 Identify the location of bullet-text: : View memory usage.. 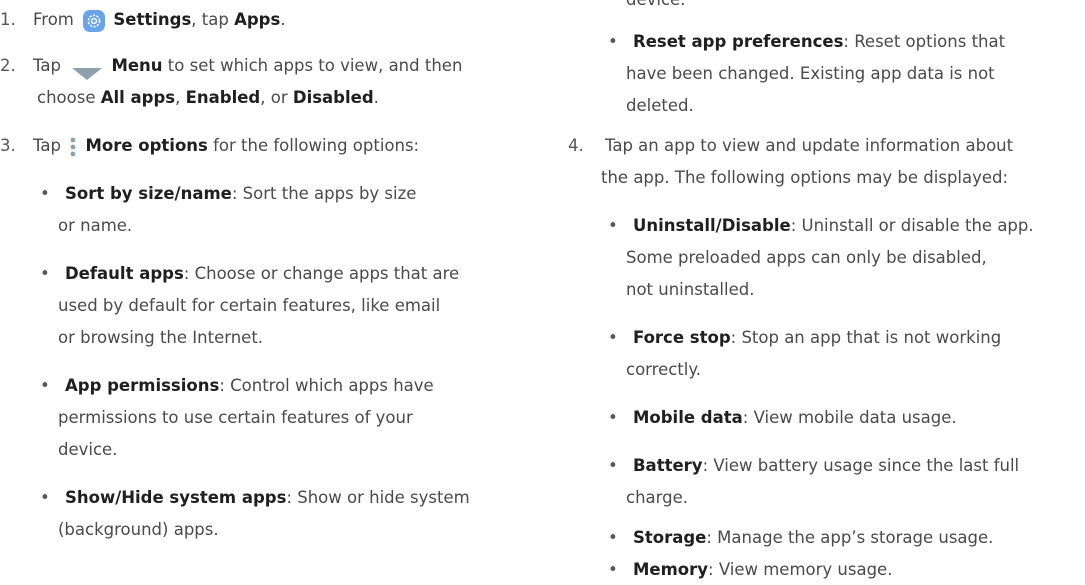
(800, 569).